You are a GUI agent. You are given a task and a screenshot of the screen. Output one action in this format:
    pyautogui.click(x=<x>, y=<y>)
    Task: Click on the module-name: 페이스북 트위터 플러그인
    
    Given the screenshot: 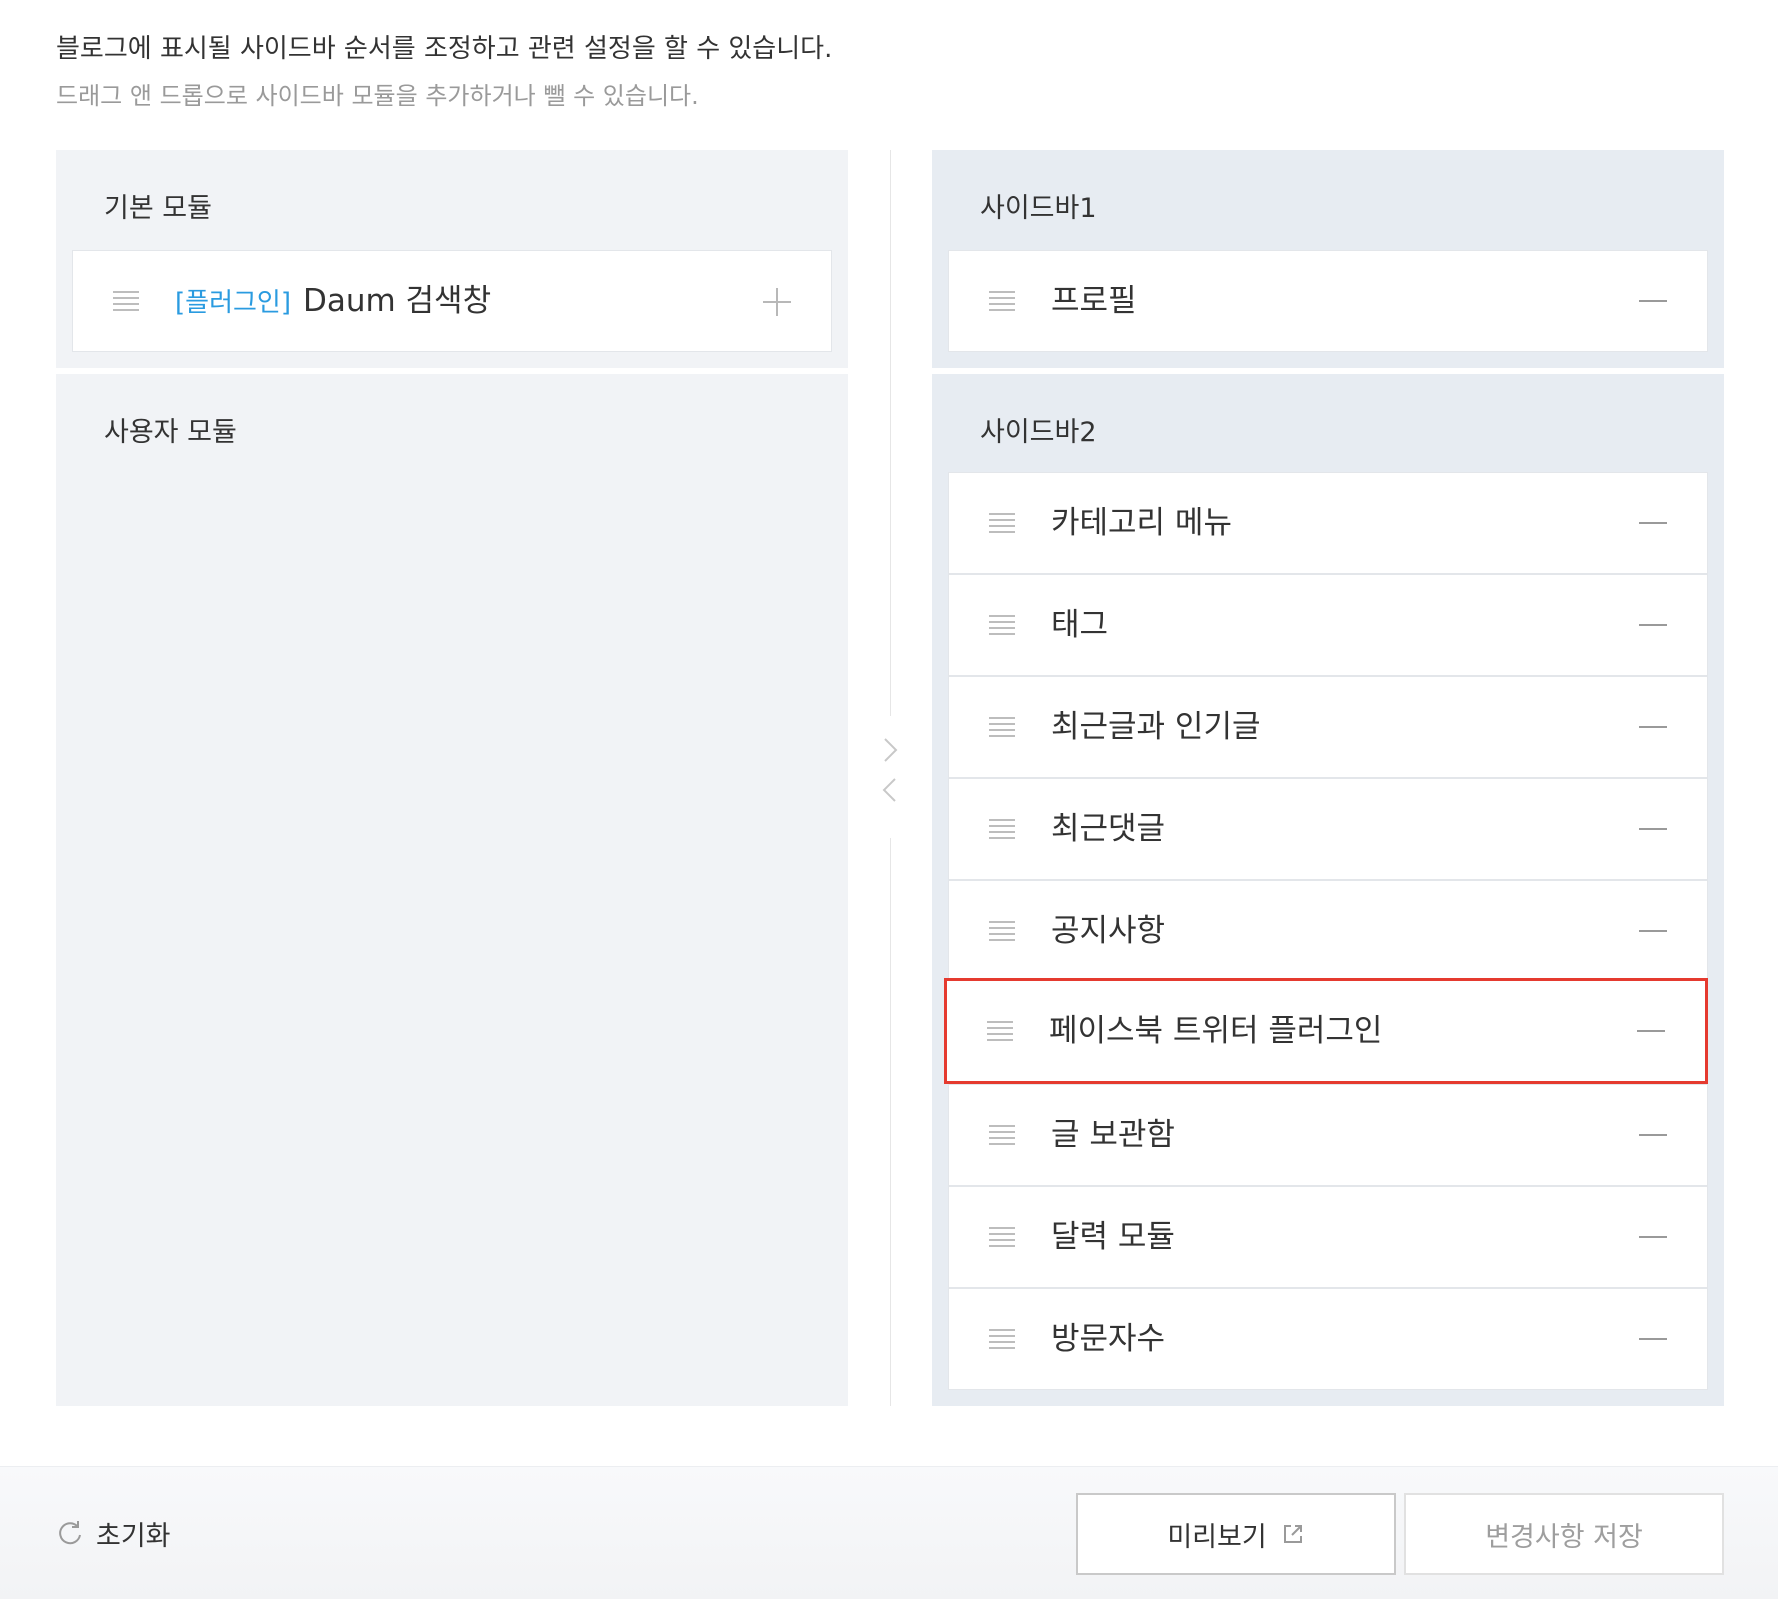 What is the action you would take?
    pyautogui.click(x=1216, y=1031)
    